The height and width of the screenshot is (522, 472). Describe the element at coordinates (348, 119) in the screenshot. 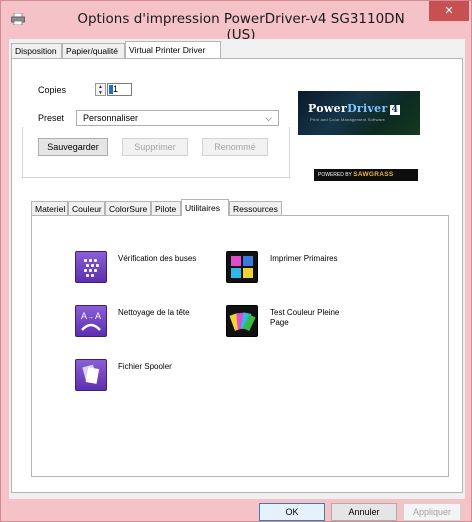

I see `powerdriver-tagline: Print and Color Management Software` at that location.